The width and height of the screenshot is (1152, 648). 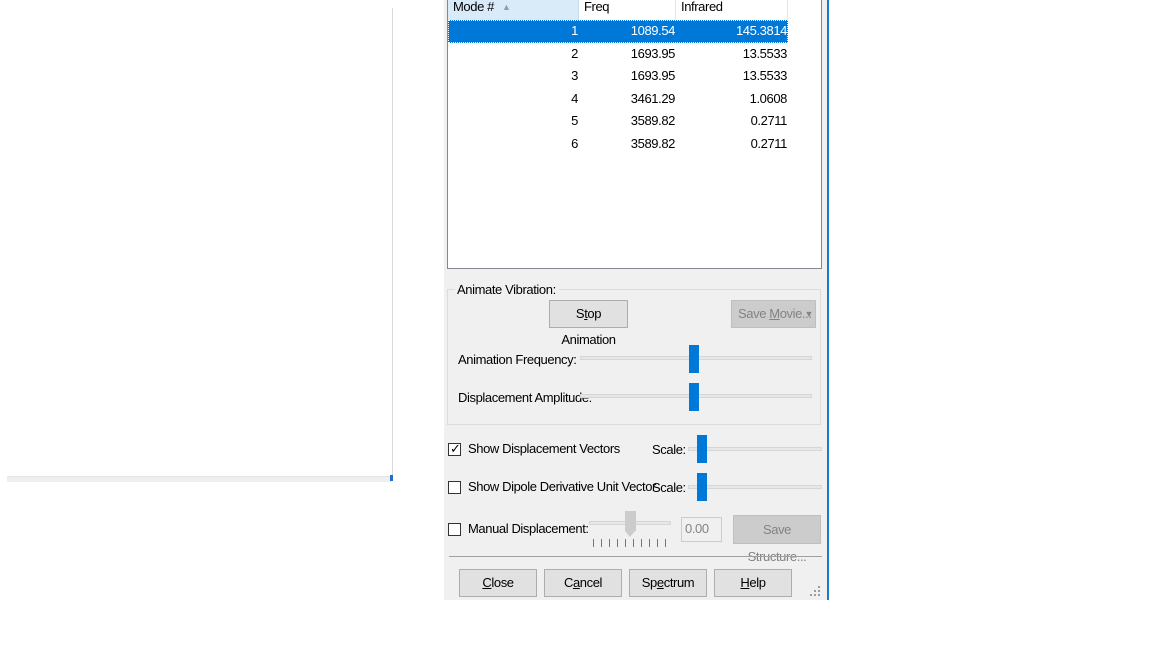 I want to click on dropdown-arrow-icon: ▼, so click(x=808, y=314).